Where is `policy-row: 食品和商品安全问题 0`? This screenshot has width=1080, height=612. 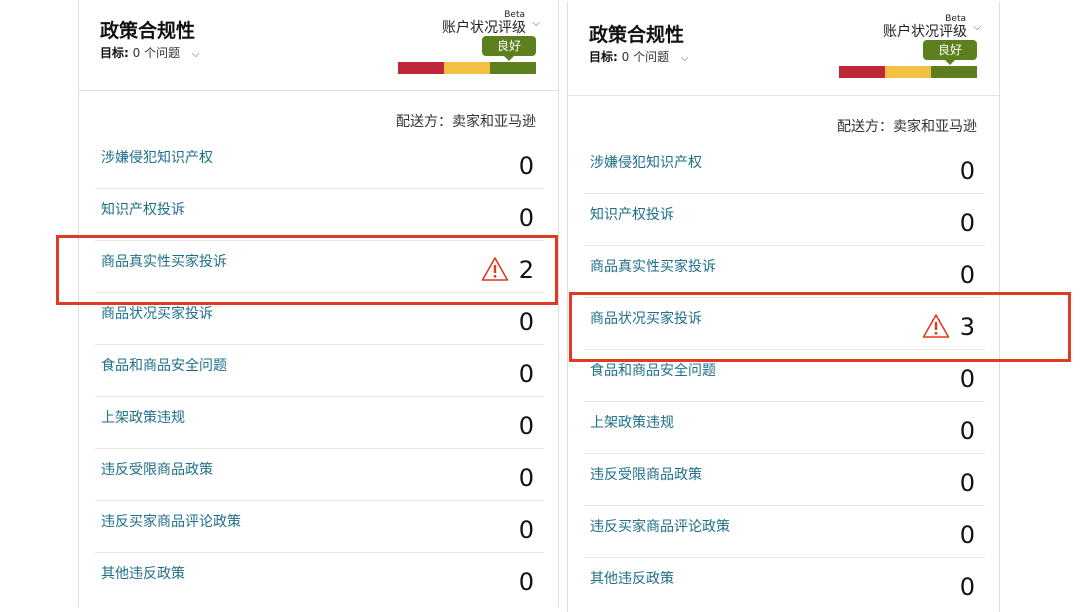
policy-row: 食品和商品安全问题 0 is located at coordinates (319, 371).